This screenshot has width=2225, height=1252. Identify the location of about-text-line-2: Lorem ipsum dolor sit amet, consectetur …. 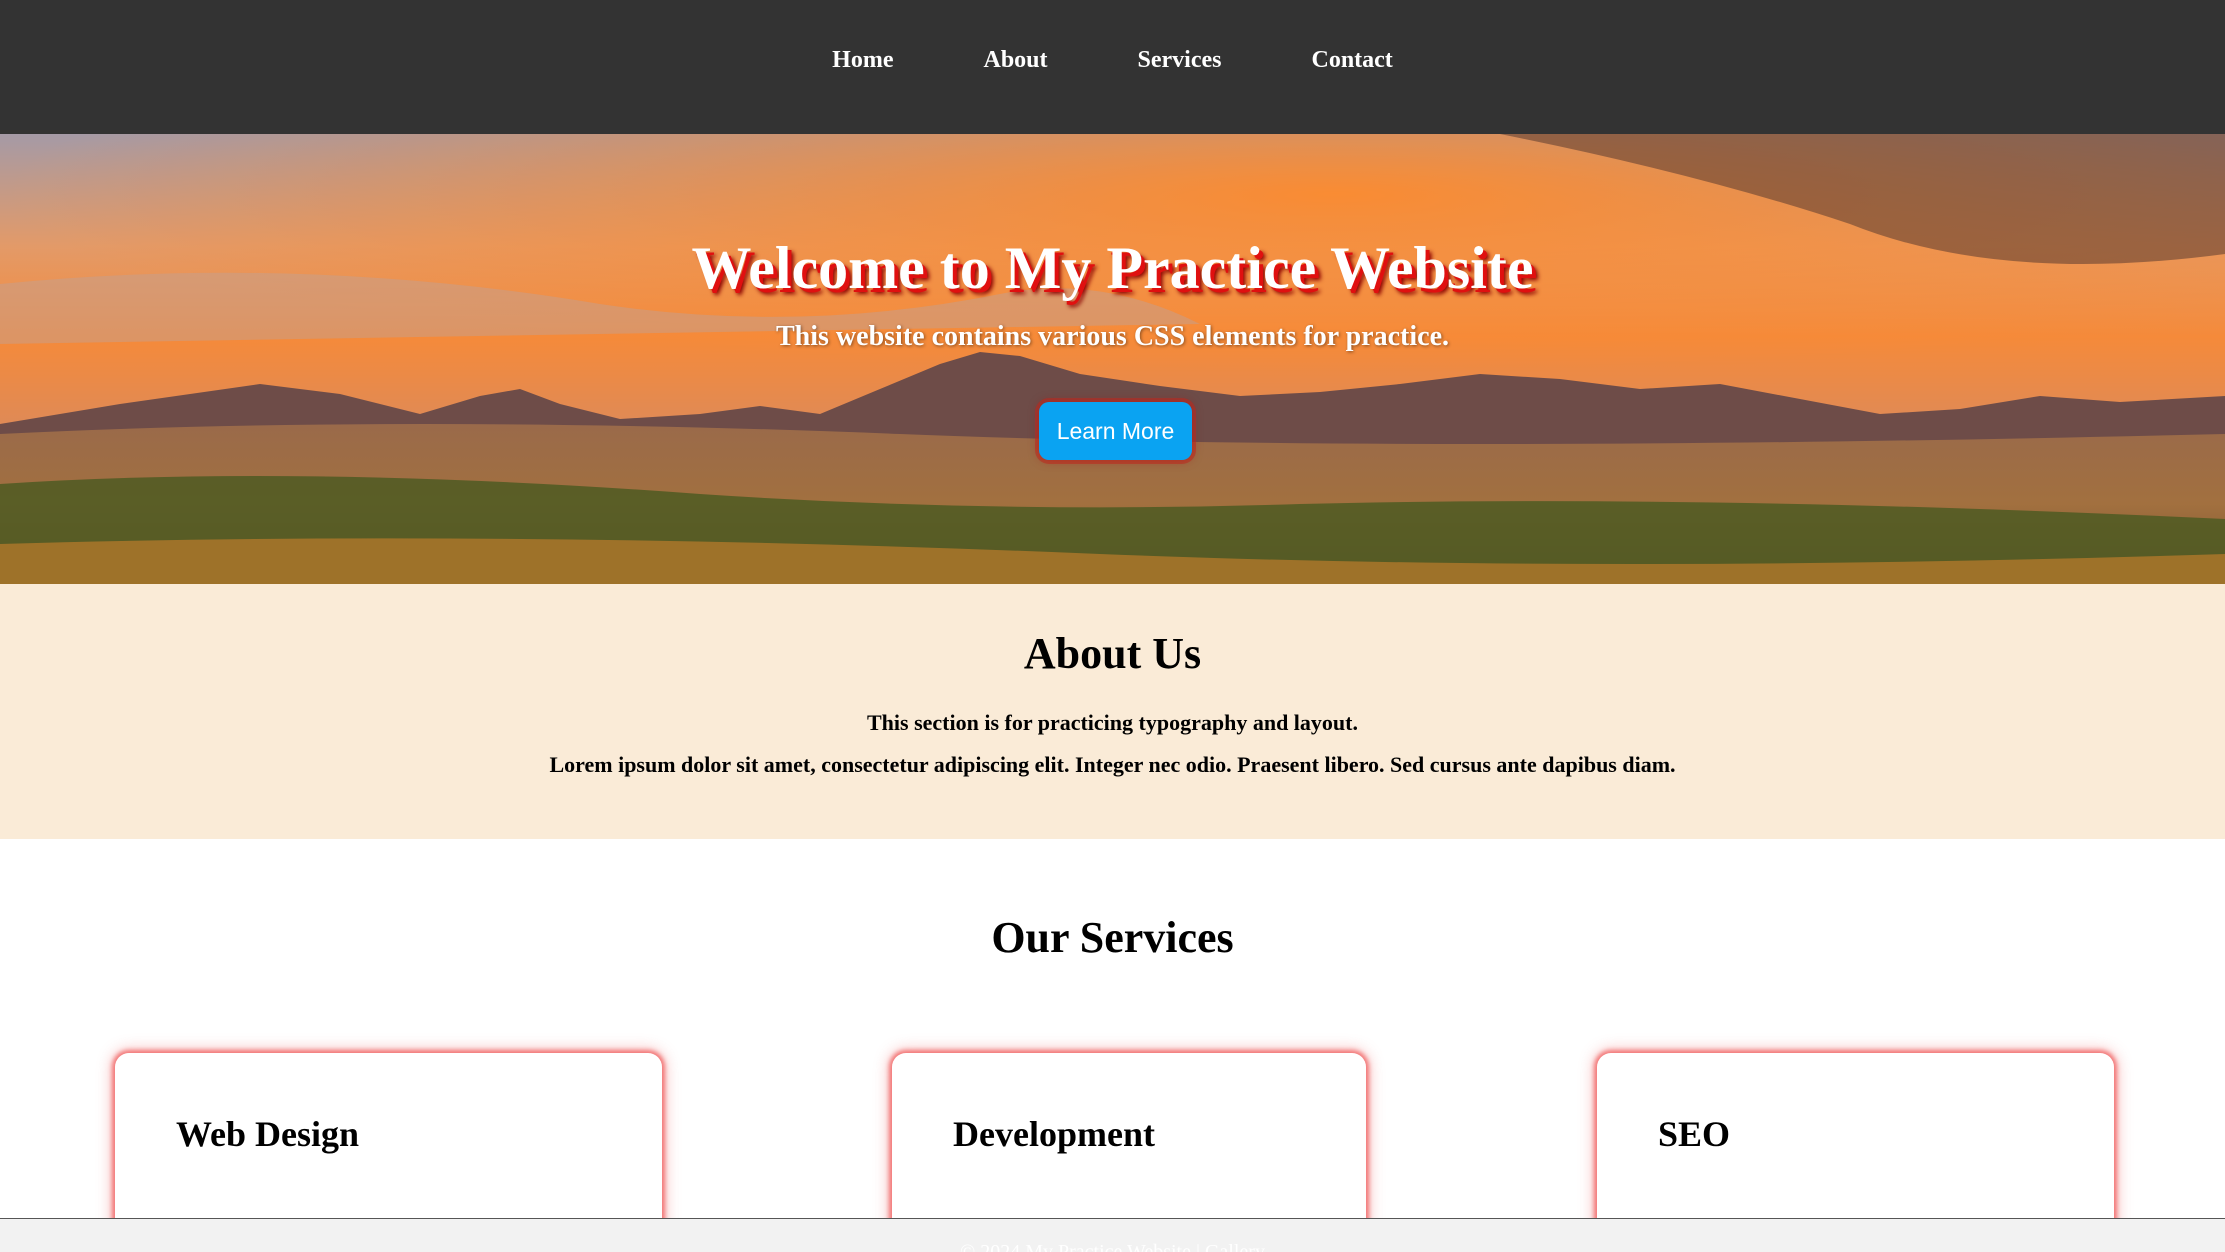
(1112, 764).